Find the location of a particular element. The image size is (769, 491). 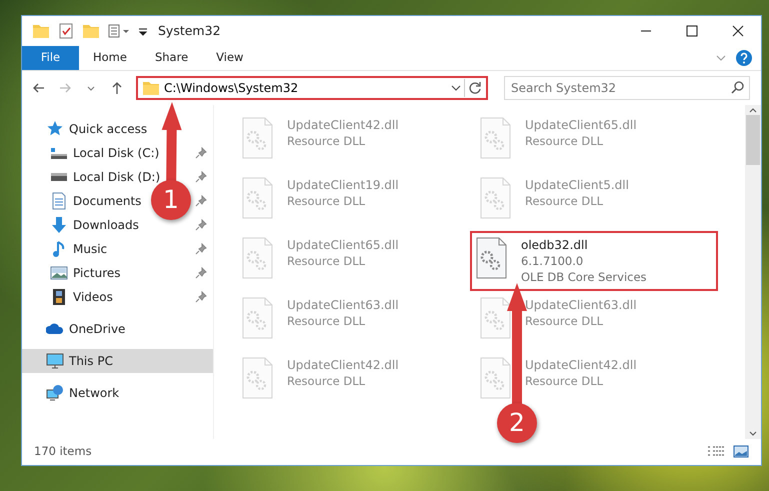

monitor-icon is located at coordinates (55, 361).